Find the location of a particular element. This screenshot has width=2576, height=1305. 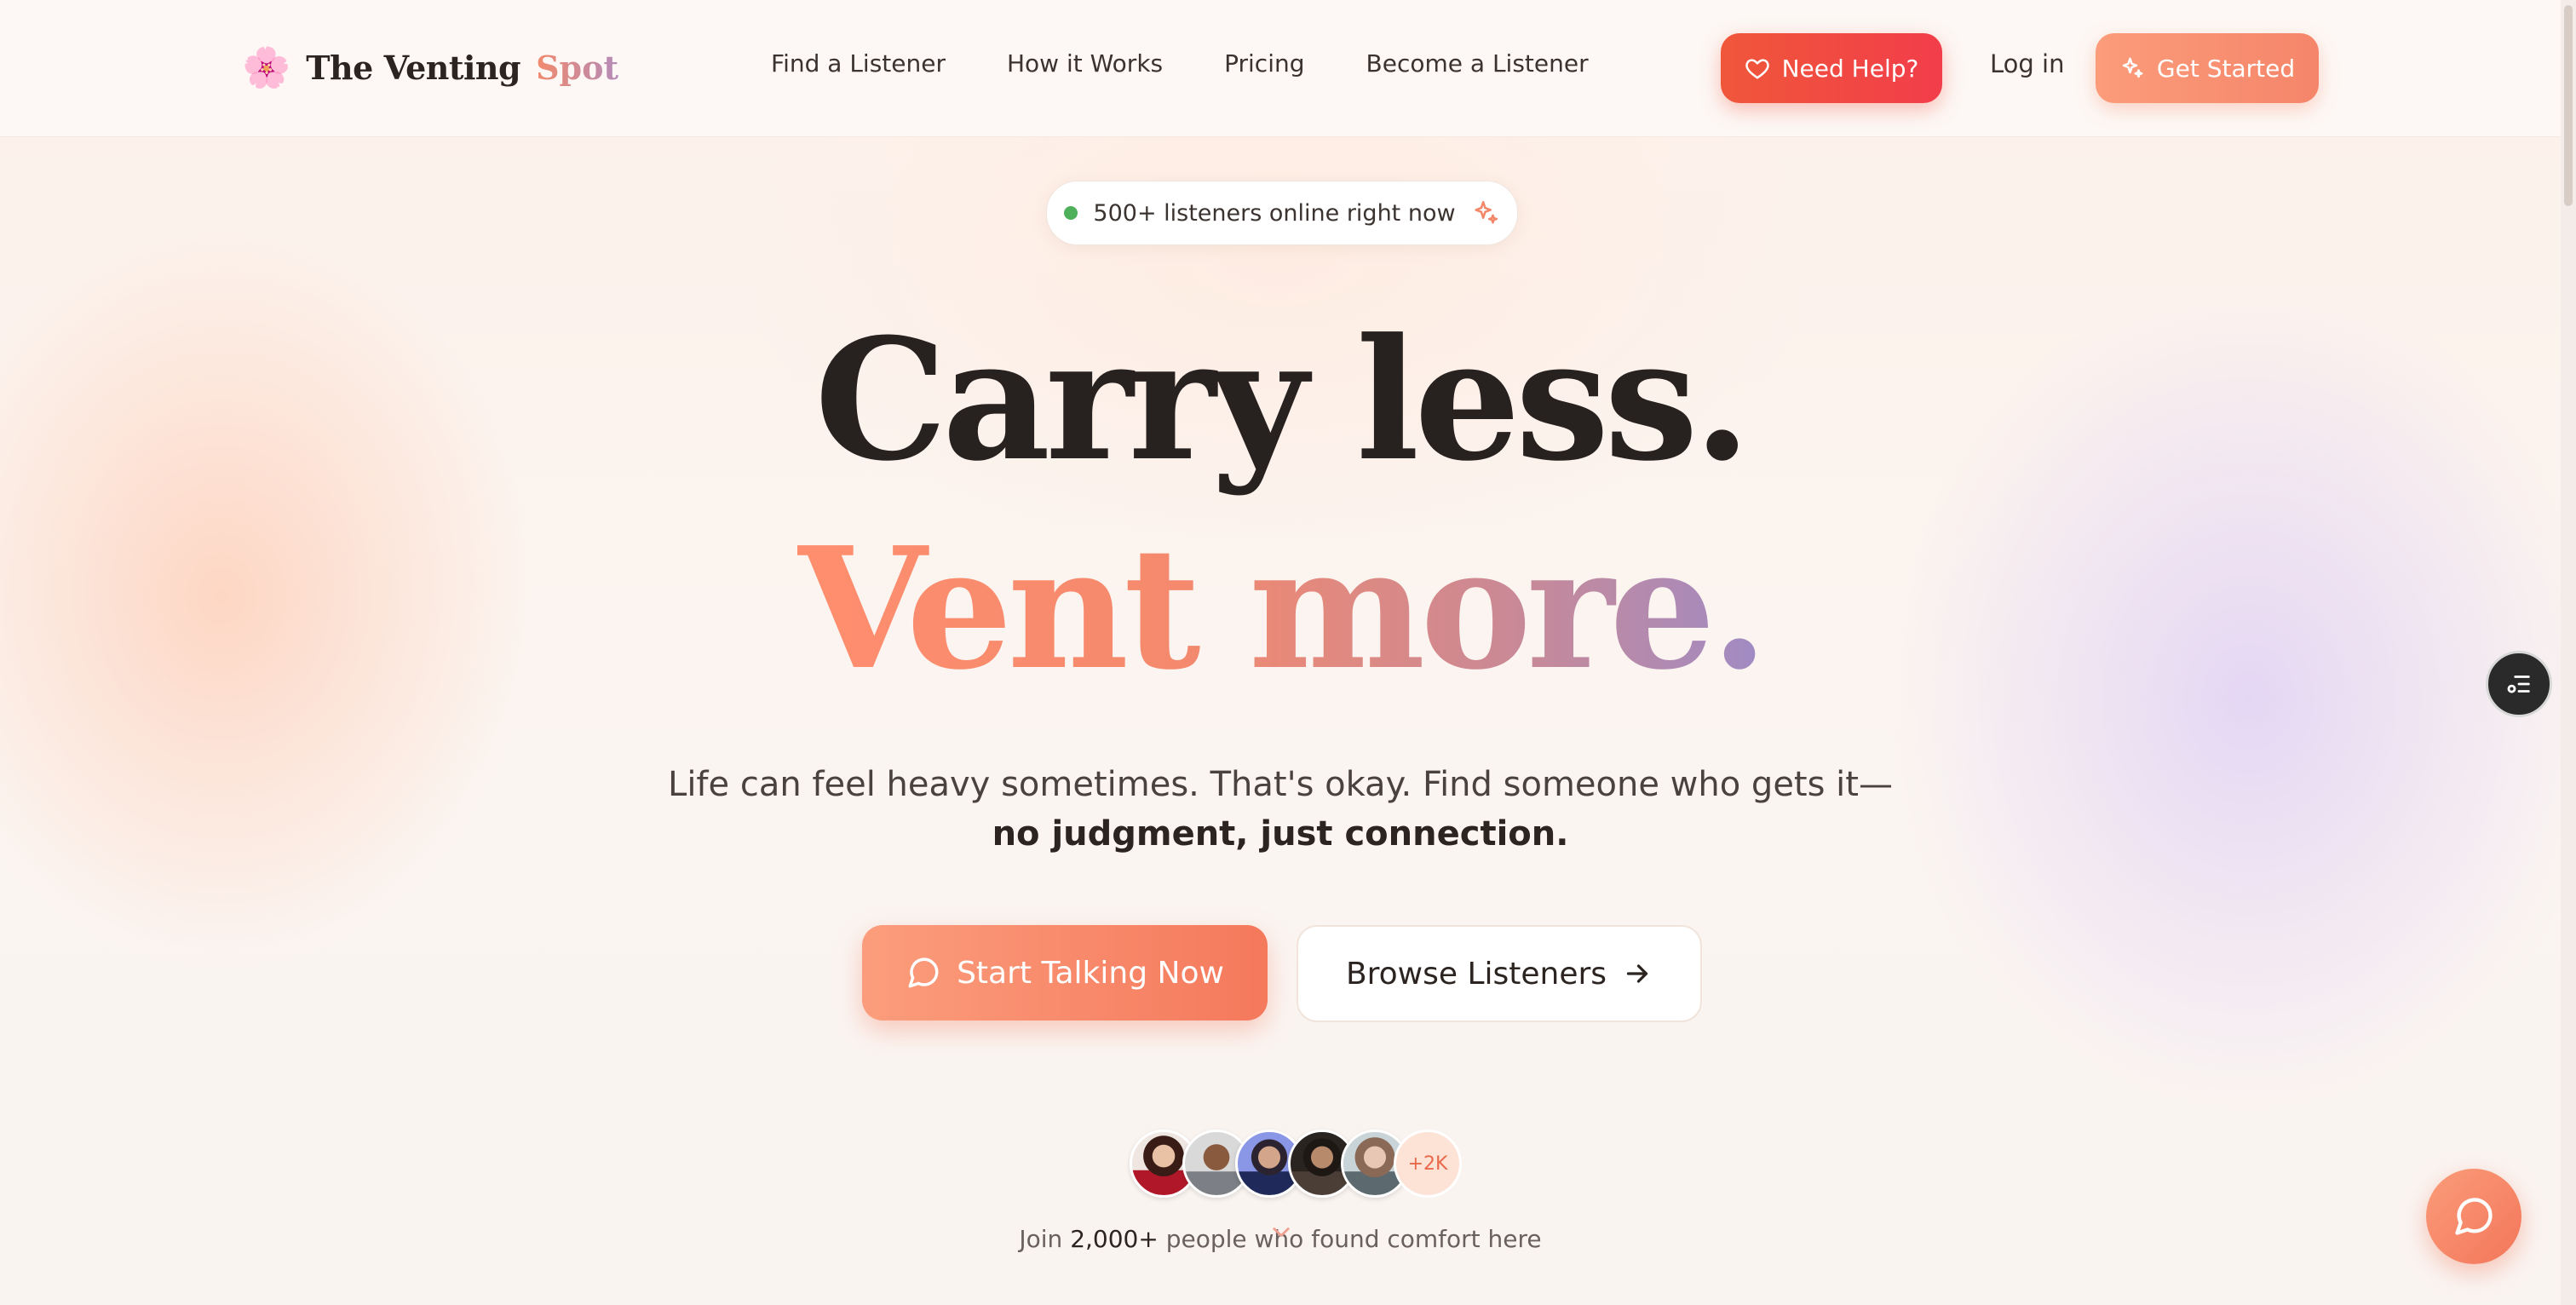

join-prefix: Join is located at coordinates (1041, 1239).